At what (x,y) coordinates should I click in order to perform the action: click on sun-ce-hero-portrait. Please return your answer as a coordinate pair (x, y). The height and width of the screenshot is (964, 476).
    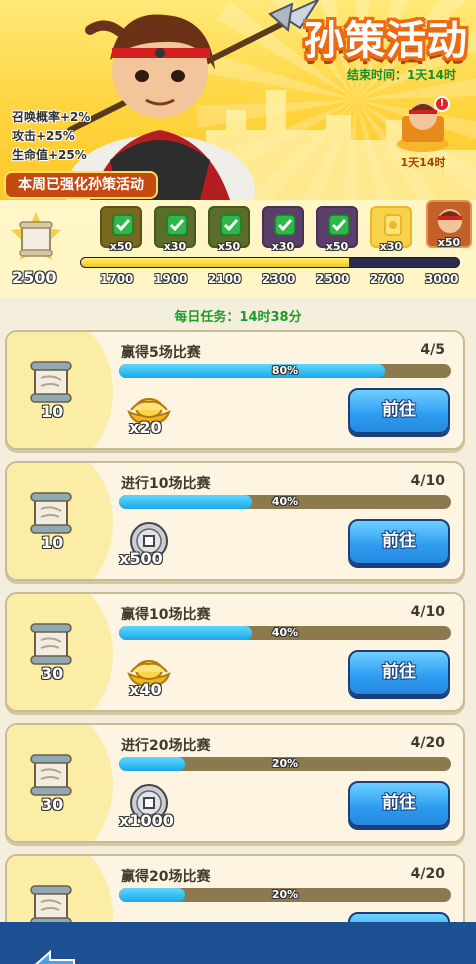
    Looking at the image, I should click on (160, 107).